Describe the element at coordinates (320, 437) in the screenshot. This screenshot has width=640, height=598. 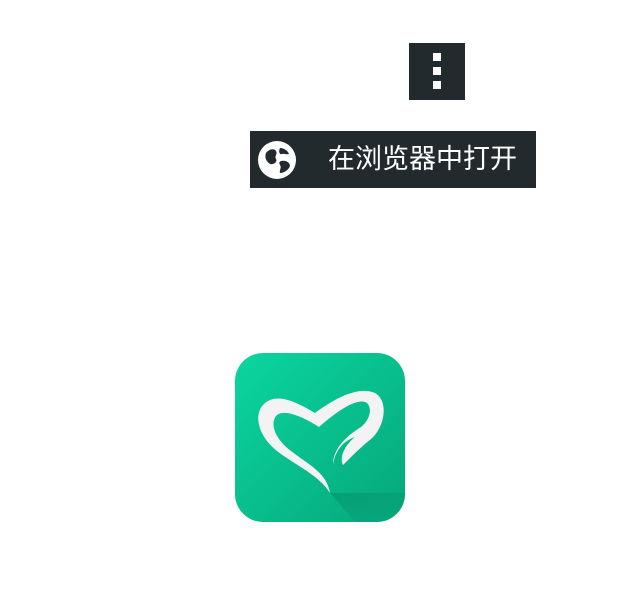
I see `app-logo` at that location.